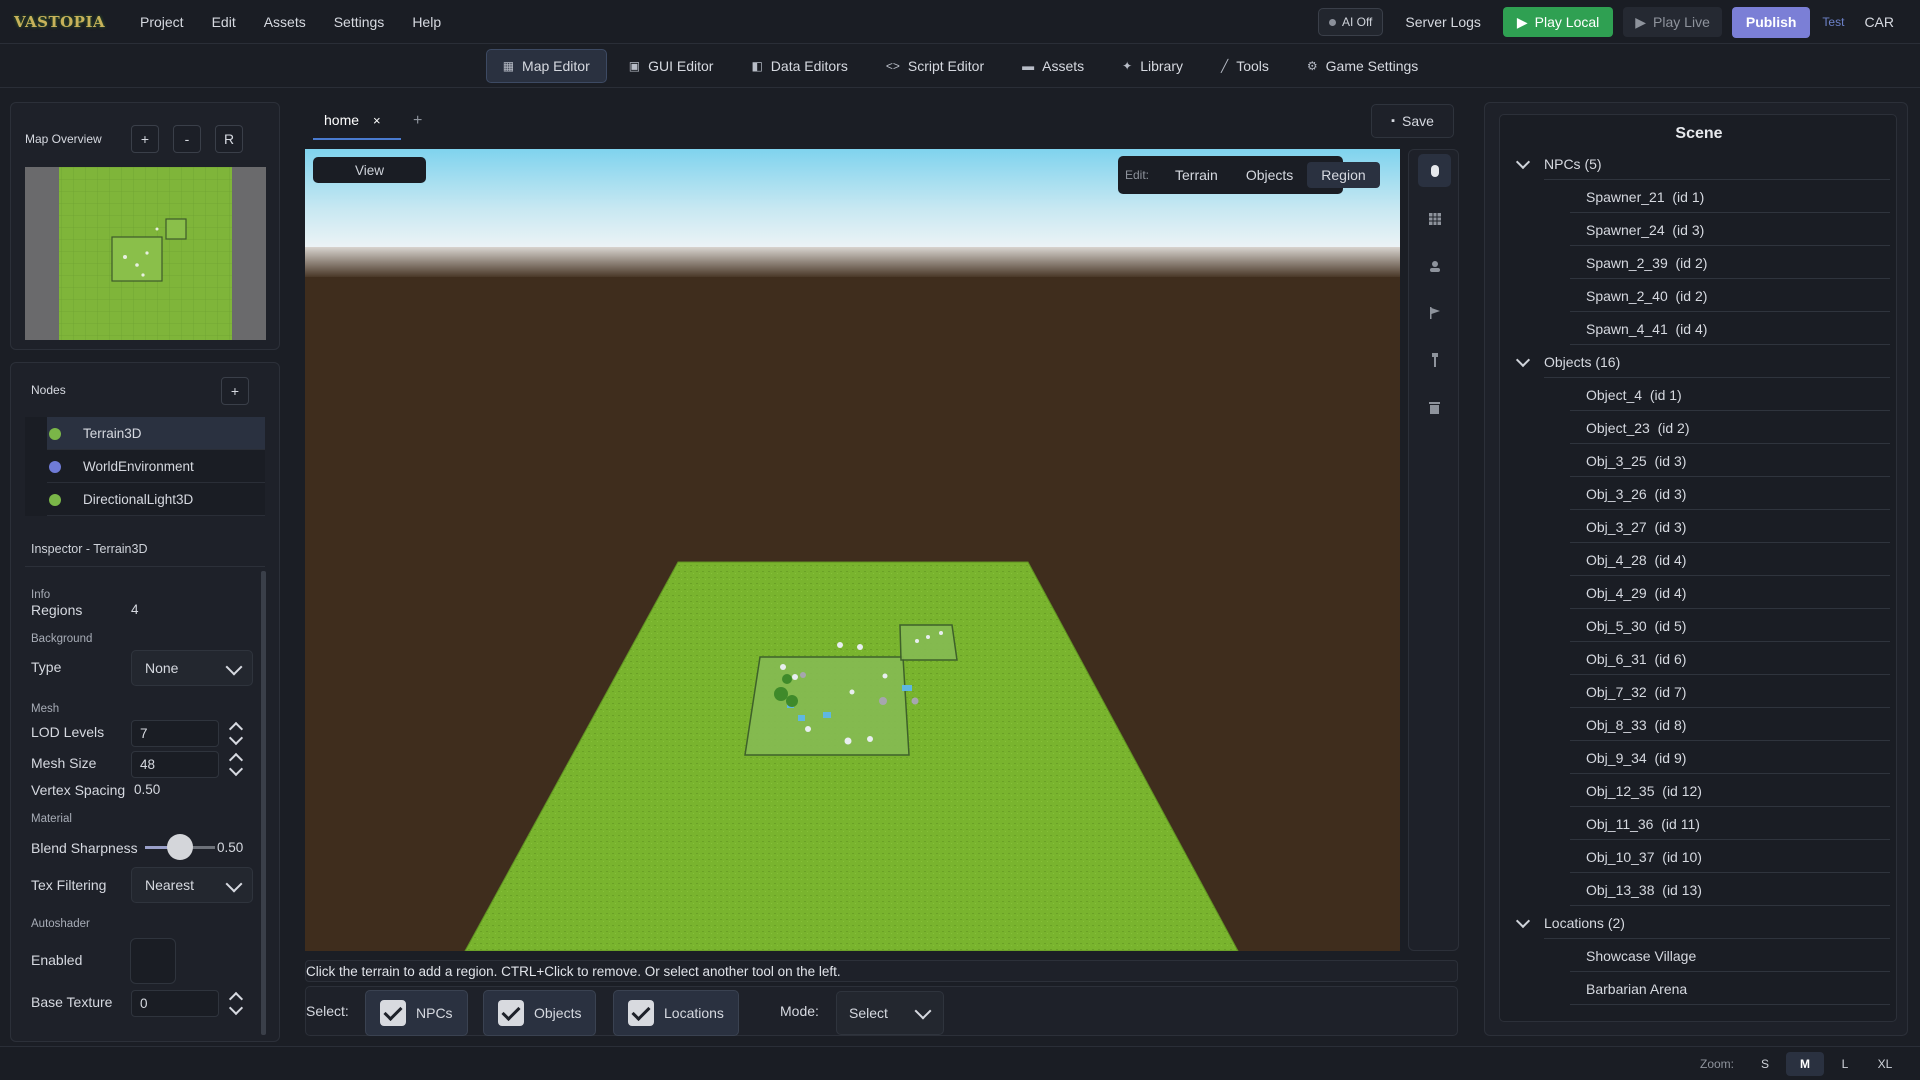 This screenshot has width=1920, height=1080. I want to click on lod-levels-input: 7, so click(175, 733).